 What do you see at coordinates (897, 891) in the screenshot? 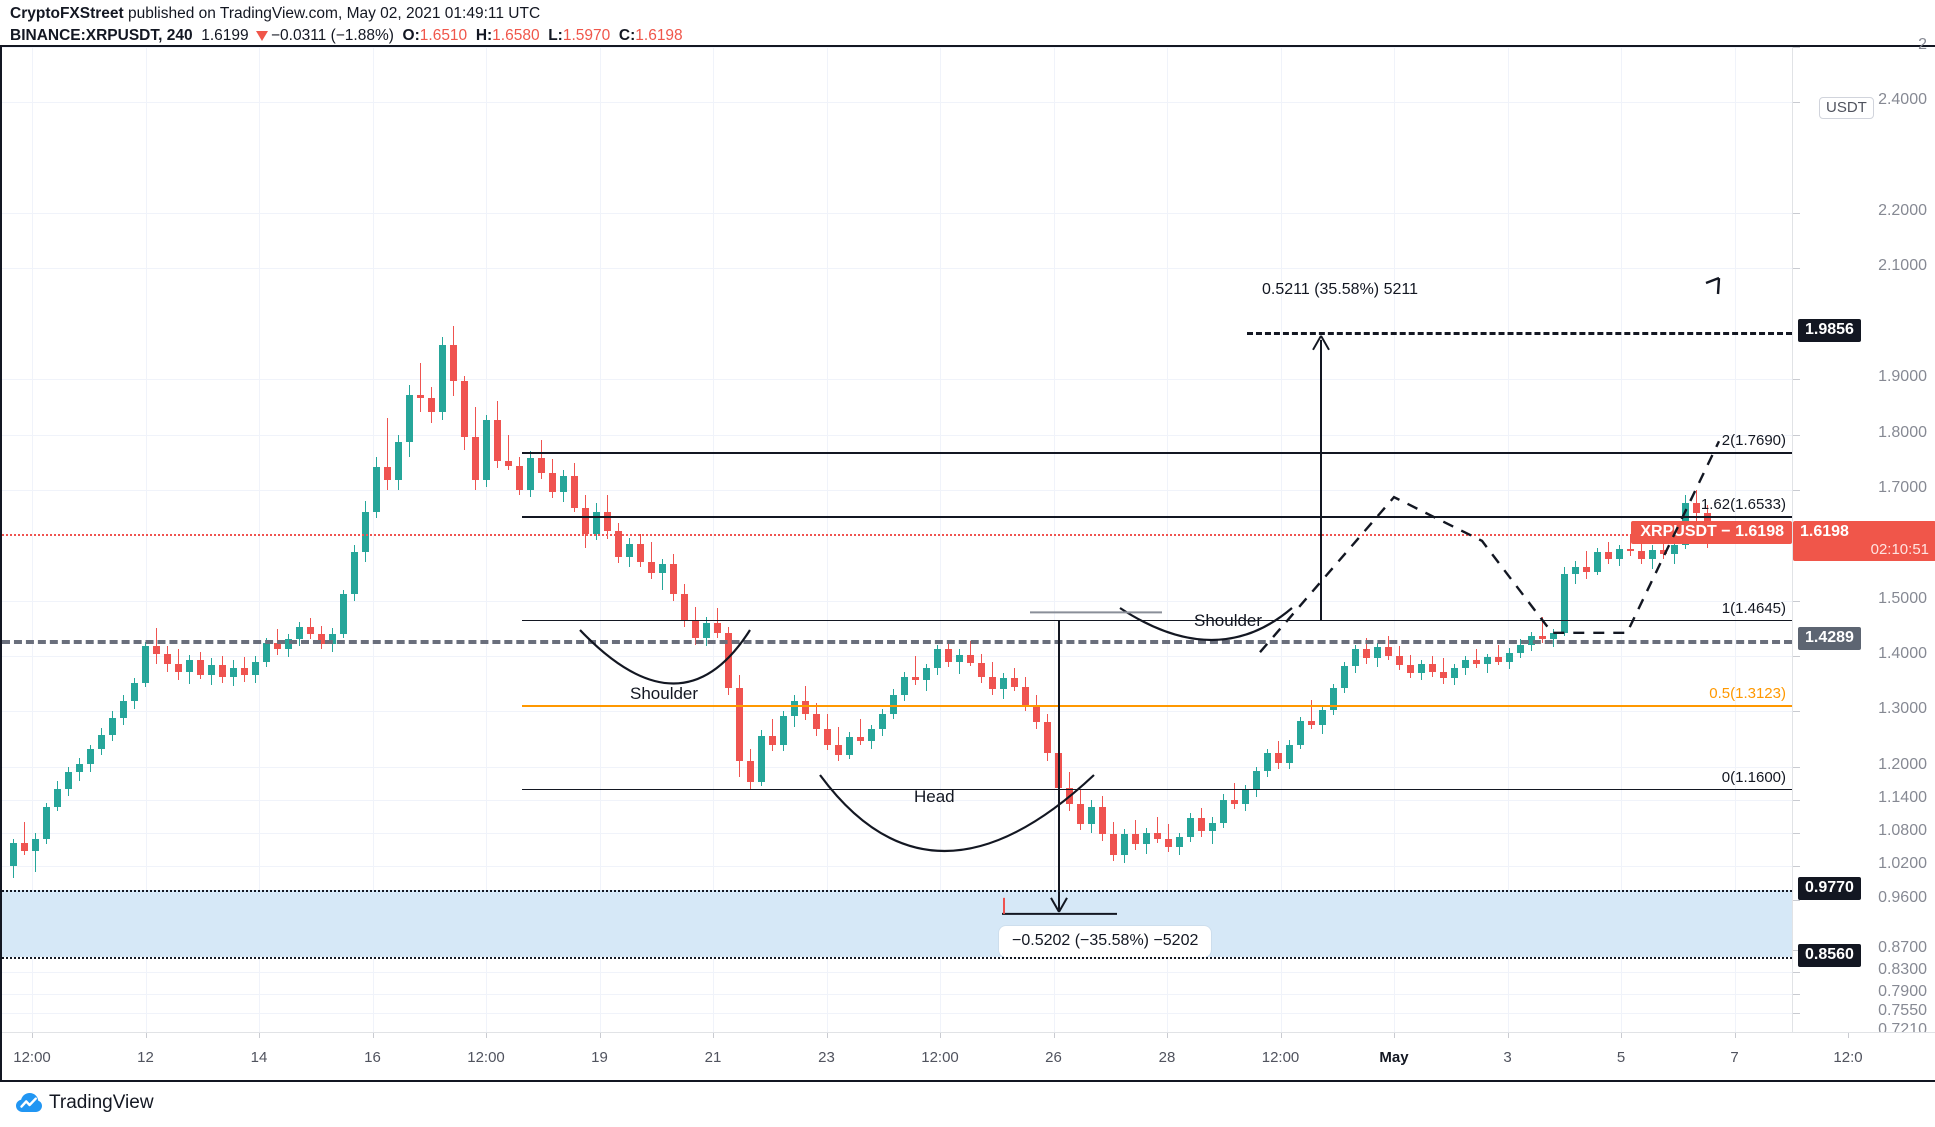
I see `zone-top-dotted` at bounding box center [897, 891].